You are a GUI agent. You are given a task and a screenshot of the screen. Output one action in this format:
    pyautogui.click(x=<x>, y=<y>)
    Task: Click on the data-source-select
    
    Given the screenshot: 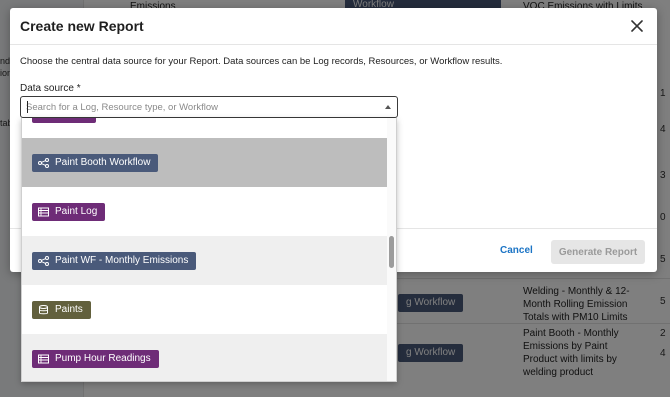 What is the action you would take?
    pyautogui.click(x=209, y=107)
    